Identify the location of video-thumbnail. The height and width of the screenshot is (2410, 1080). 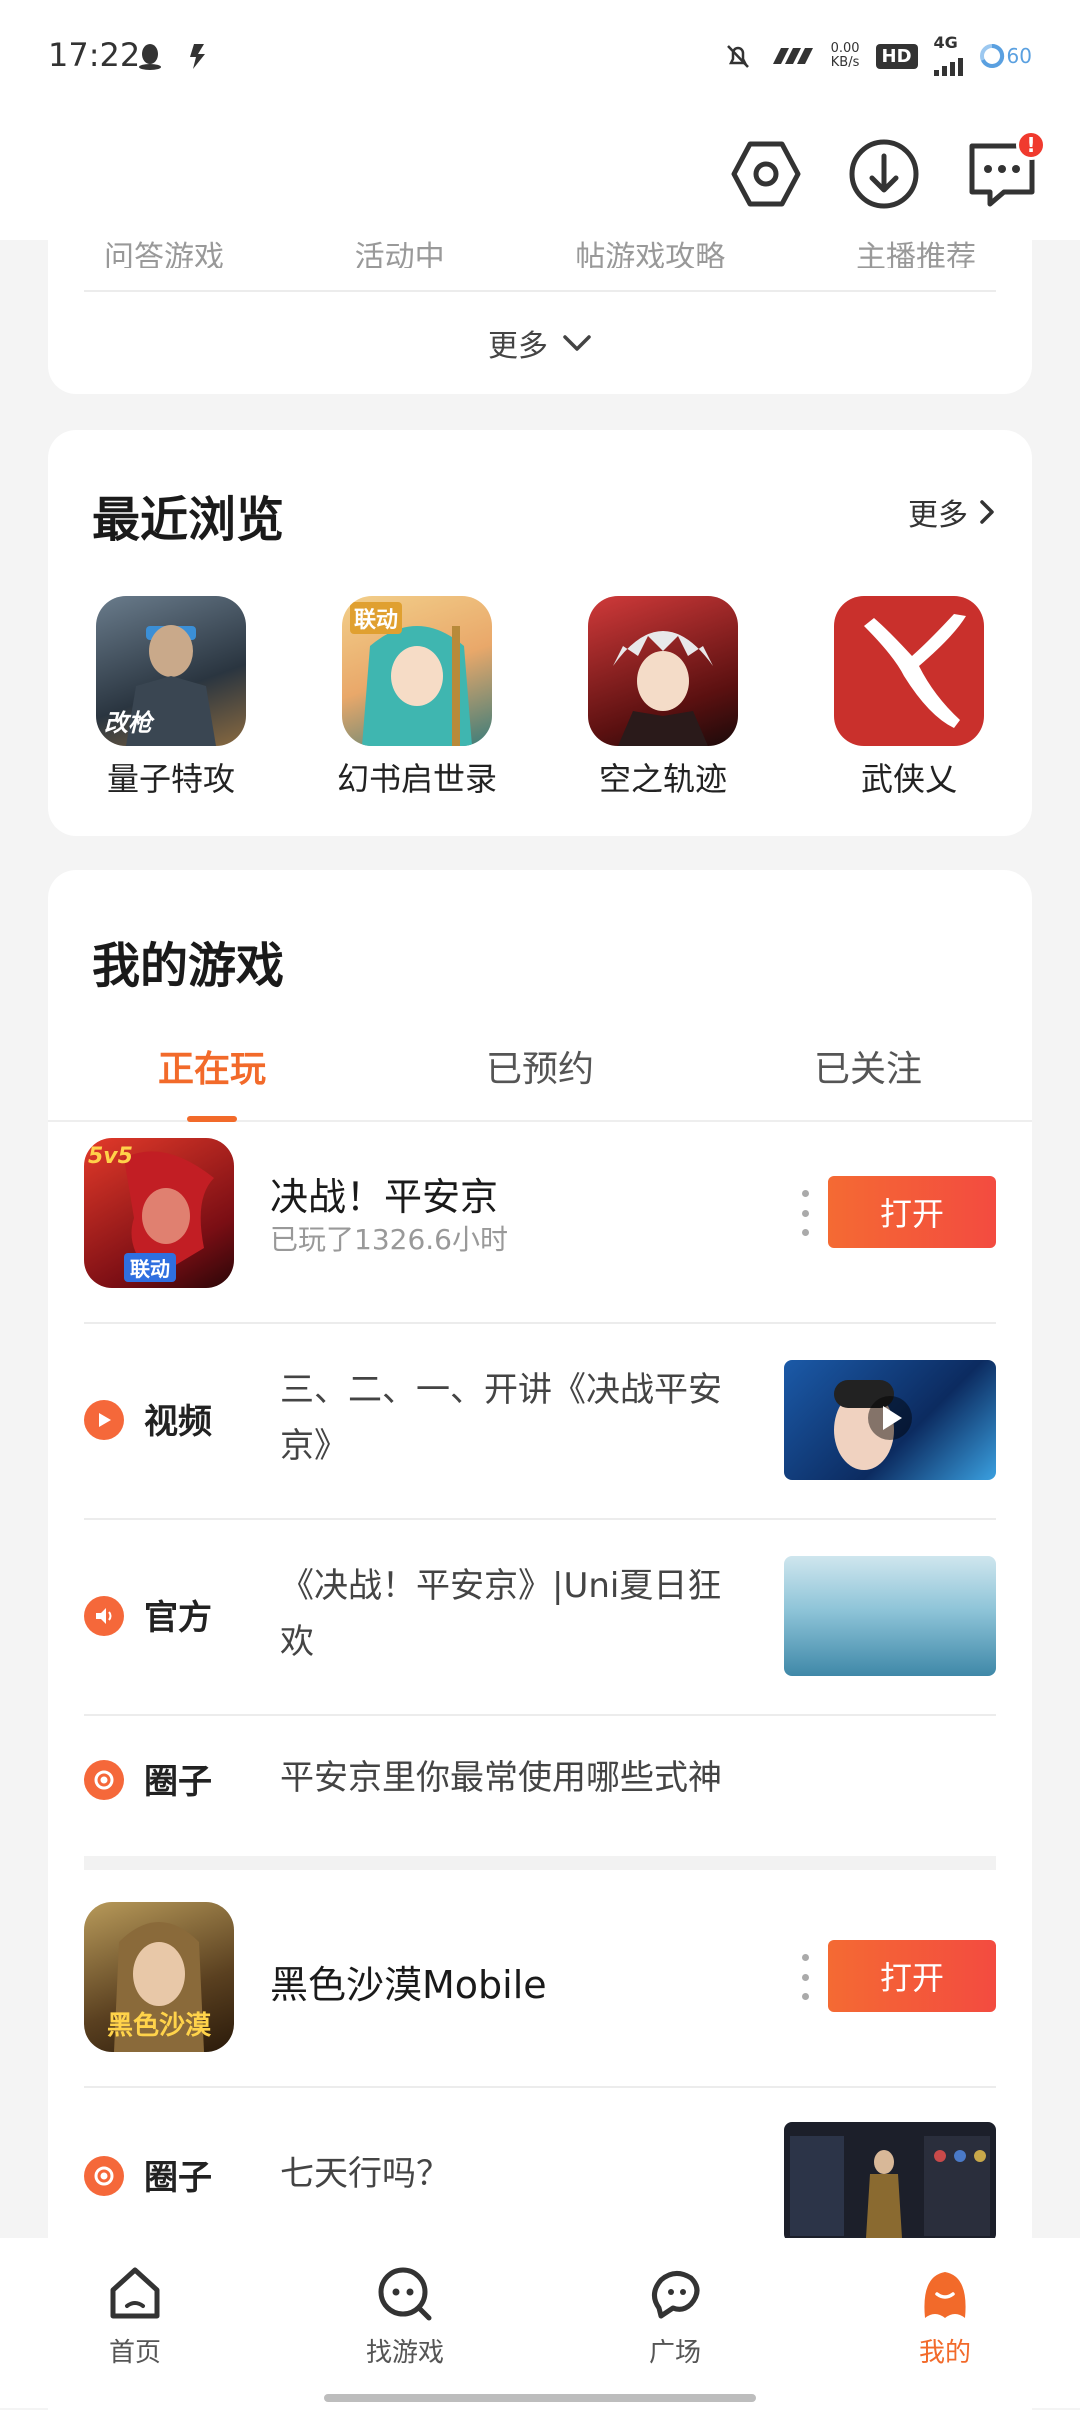
(890, 1420).